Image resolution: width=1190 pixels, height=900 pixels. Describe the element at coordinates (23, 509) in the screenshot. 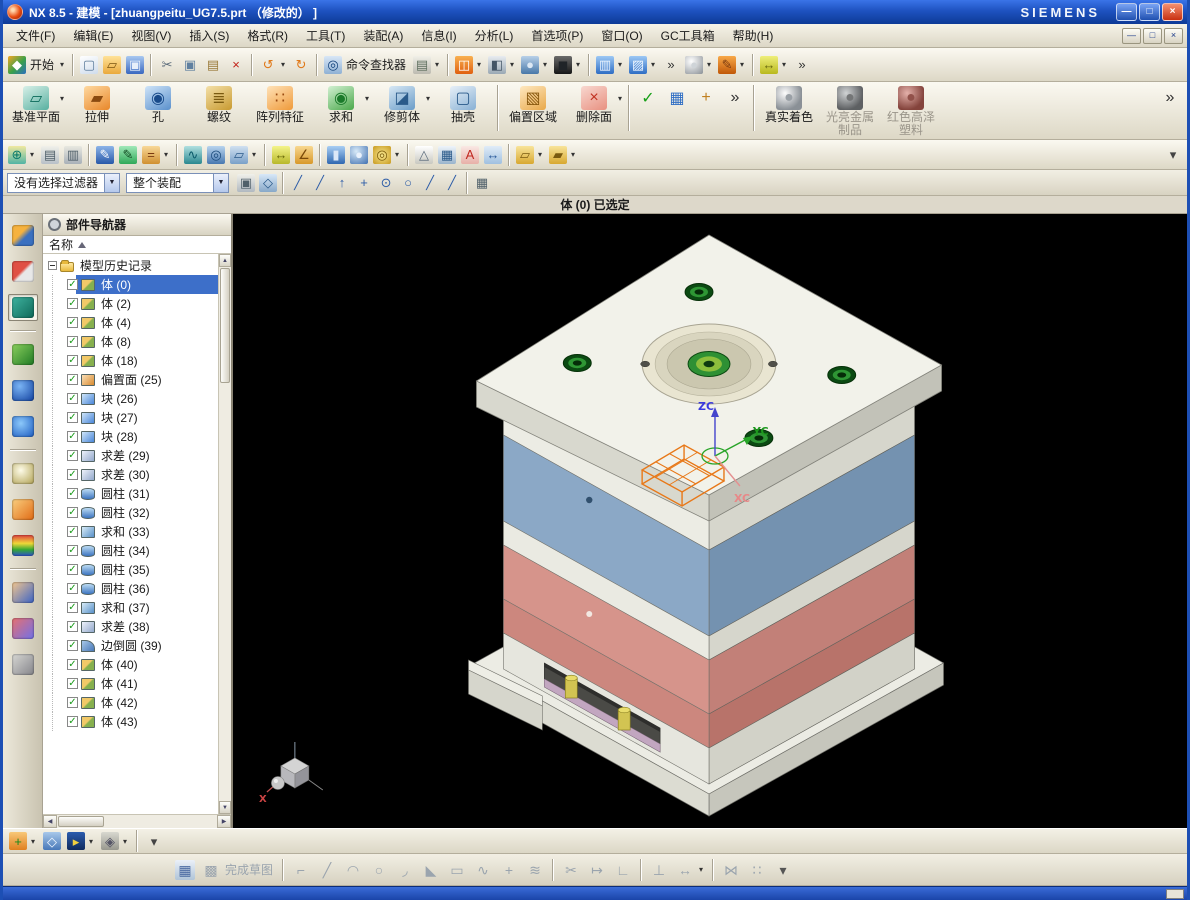

I see `process-studio-button` at that location.